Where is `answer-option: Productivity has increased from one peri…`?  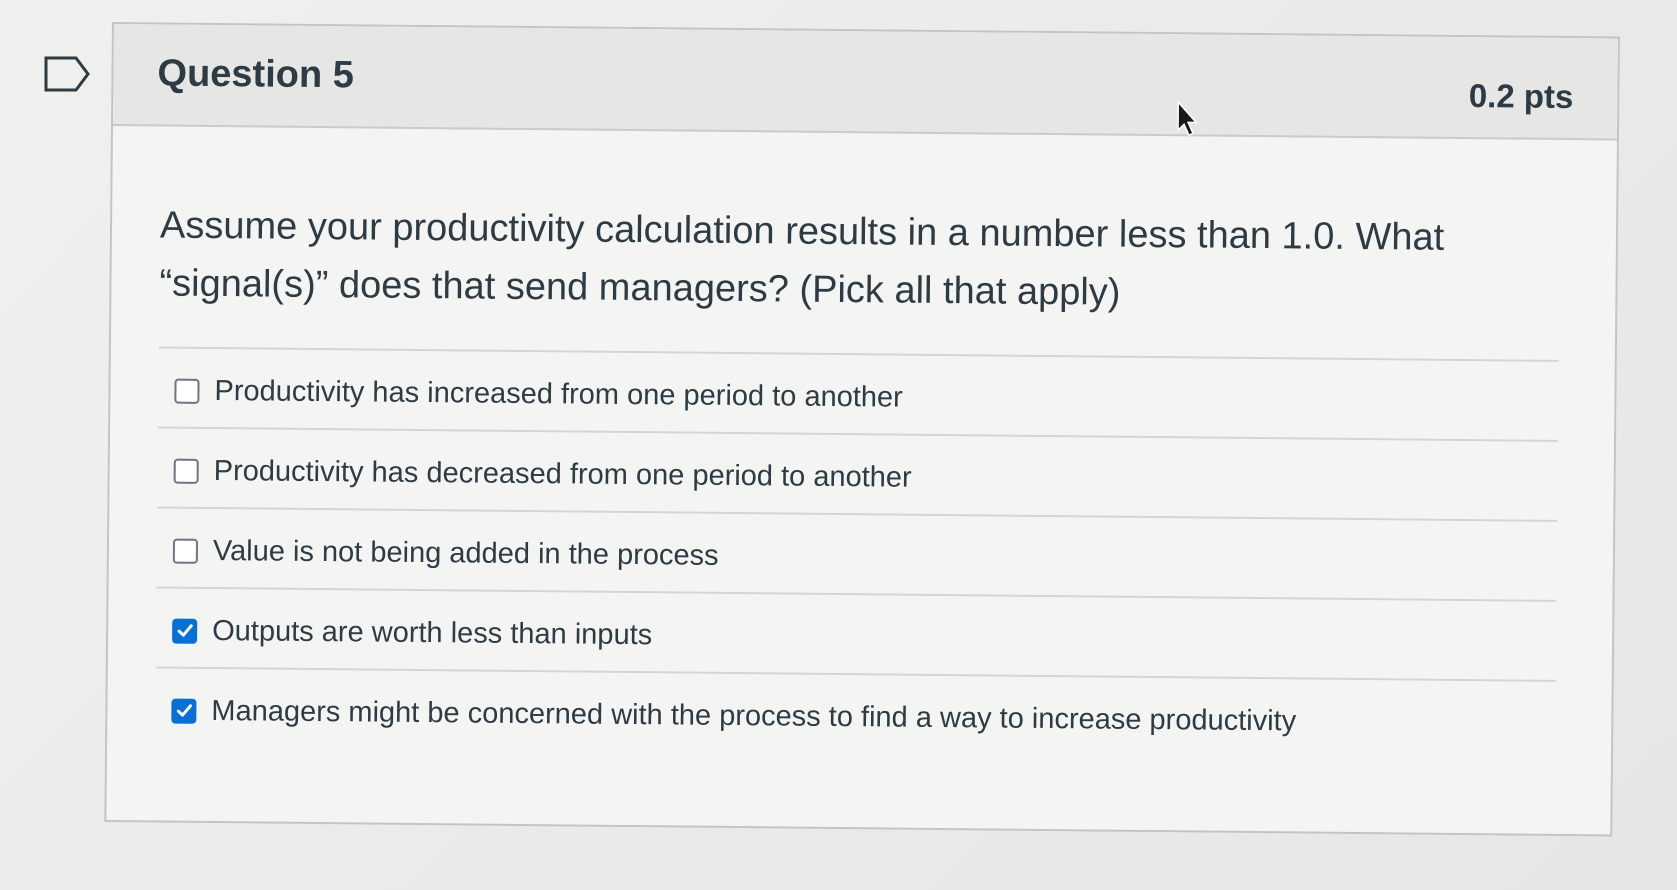 answer-option: Productivity has increased from one peri… is located at coordinates (858, 393).